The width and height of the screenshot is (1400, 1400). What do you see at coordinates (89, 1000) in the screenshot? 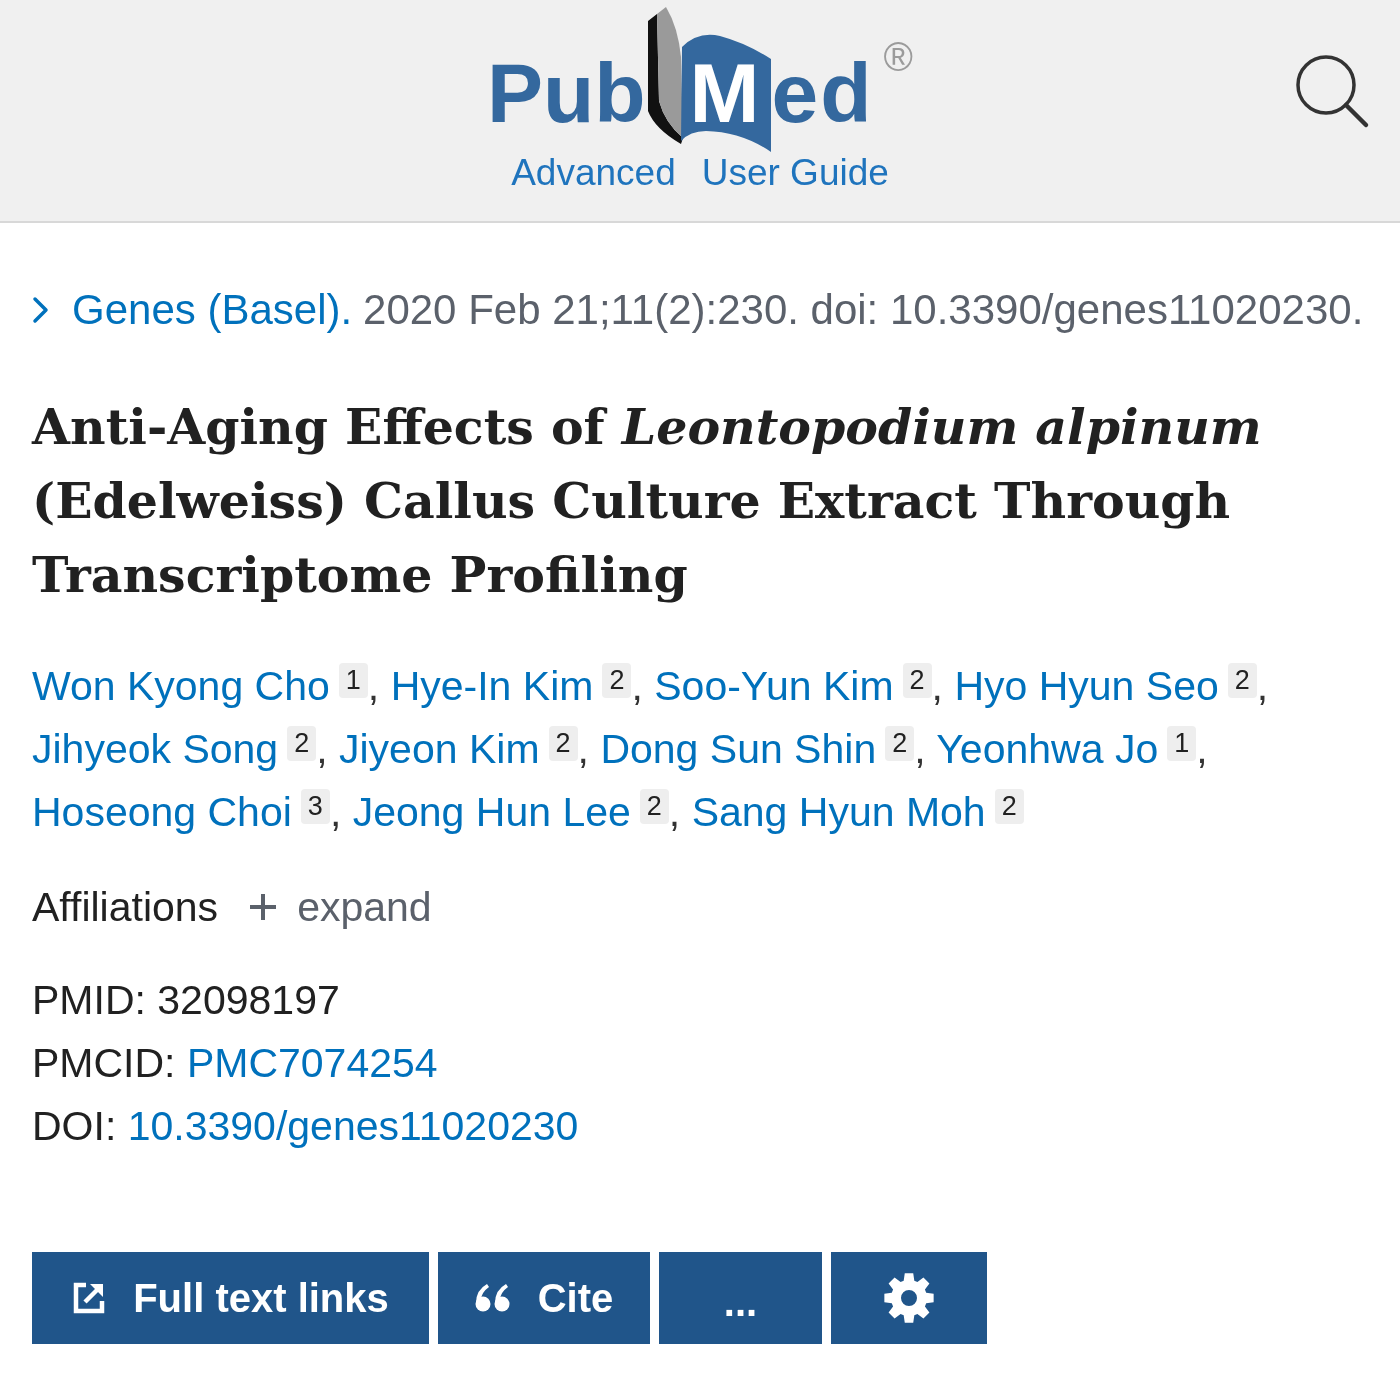
I see `identifier-label: PMID:` at bounding box center [89, 1000].